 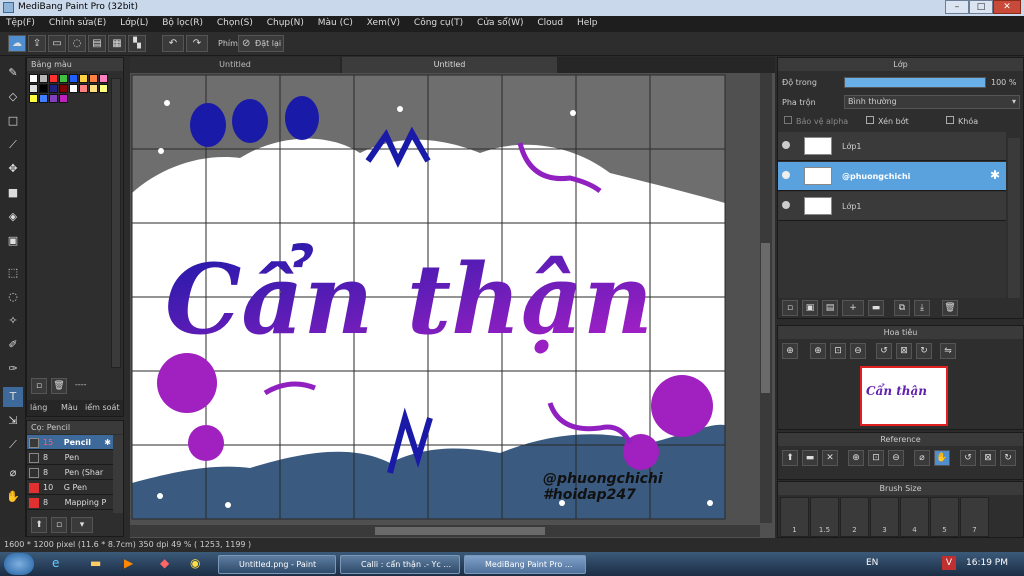 I want to click on tab-color: Màu, so click(x=69, y=407).